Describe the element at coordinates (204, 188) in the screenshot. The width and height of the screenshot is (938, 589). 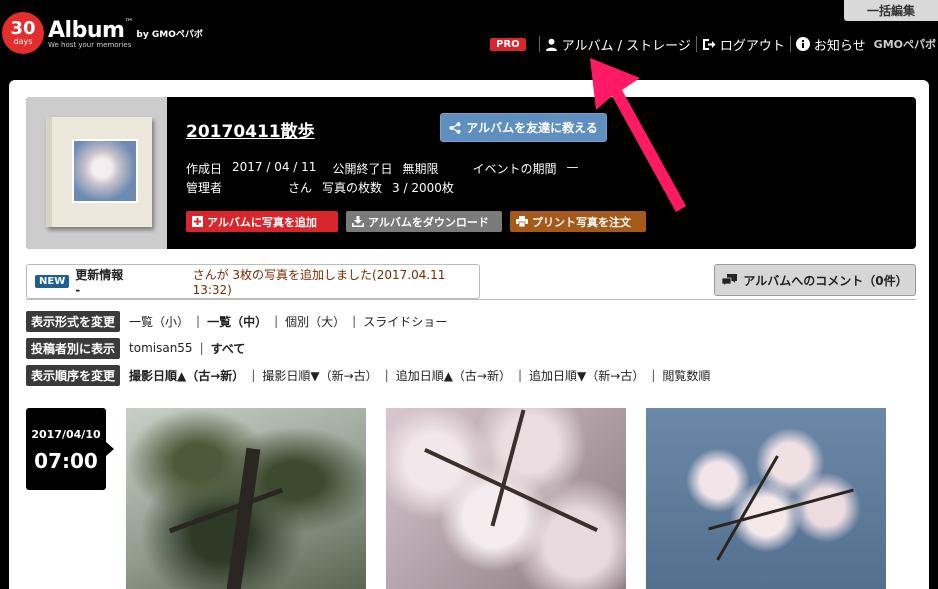
I see `admin-label: 管理者` at that location.